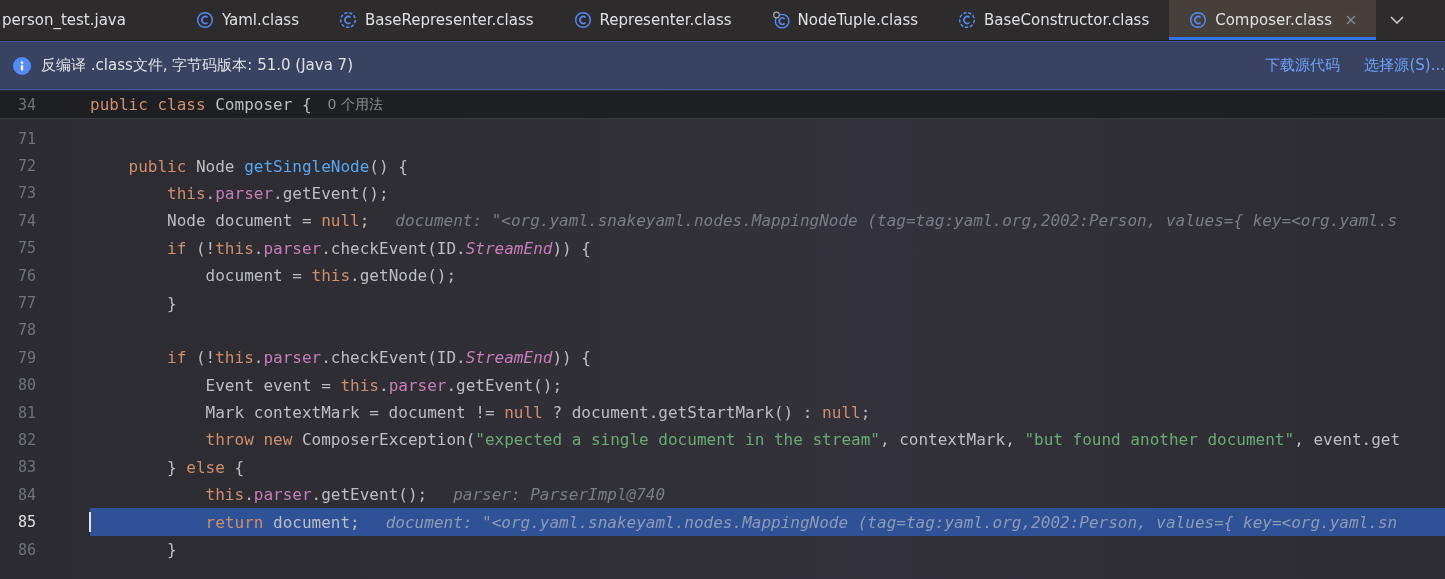  Describe the element at coordinates (282, 522) in the screenshot. I see `code-line: return document;` at that location.